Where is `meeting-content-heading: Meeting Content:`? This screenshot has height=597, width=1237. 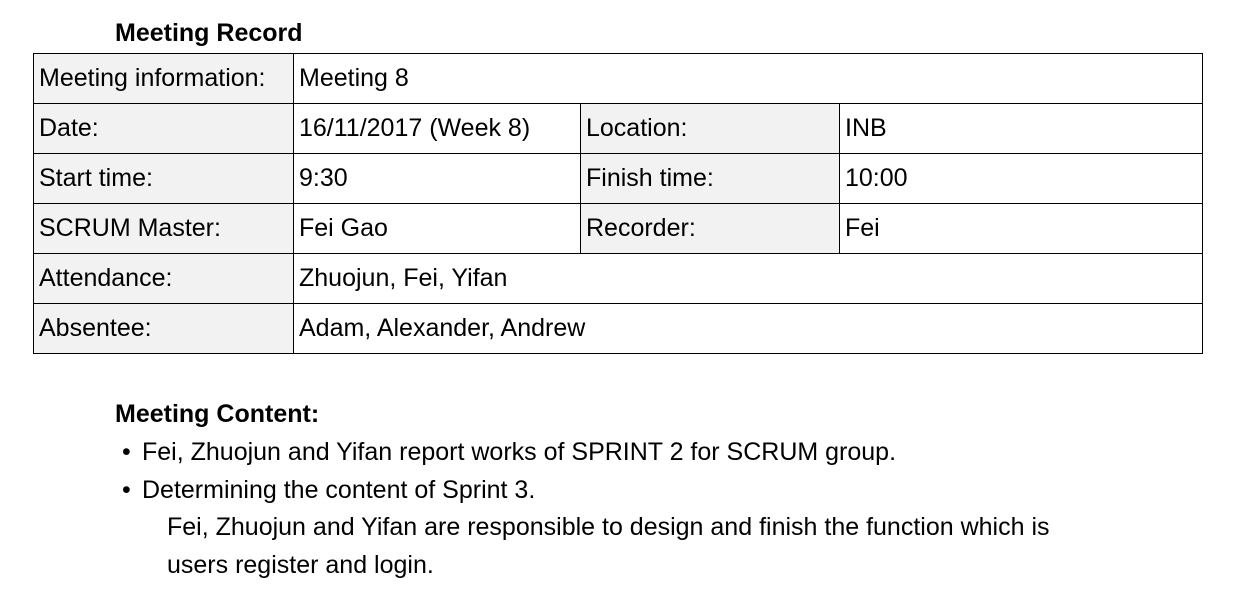
meeting-content-heading: Meeting Content: is located at coordinates (217, 414).